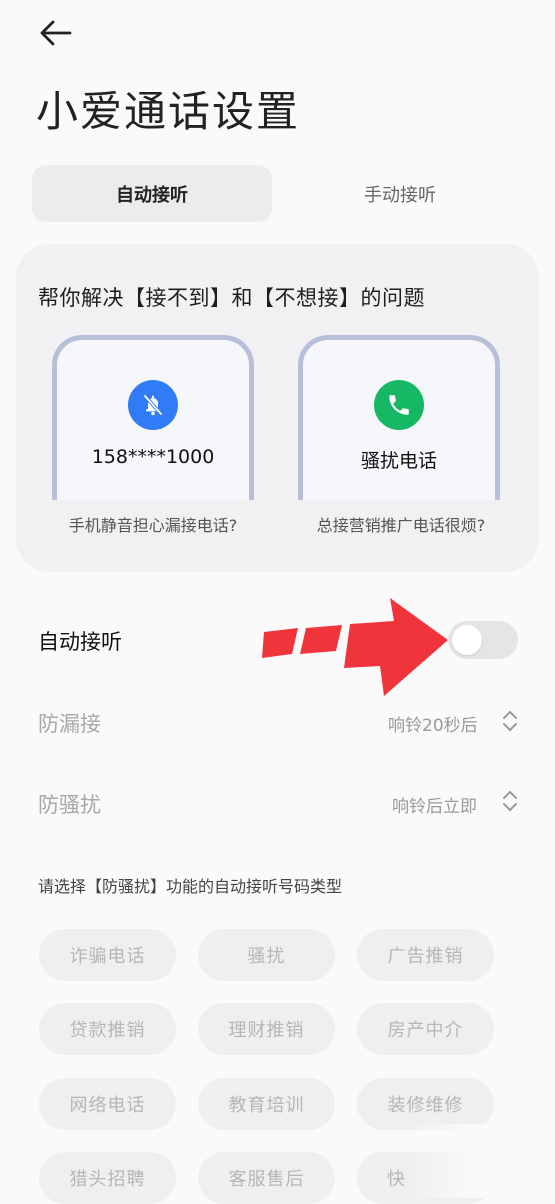  What do you see at coordinates (152, 193) in the screenshot?
I see `tab-auto-answer: 自动接听` at bounding box center [152, 193].